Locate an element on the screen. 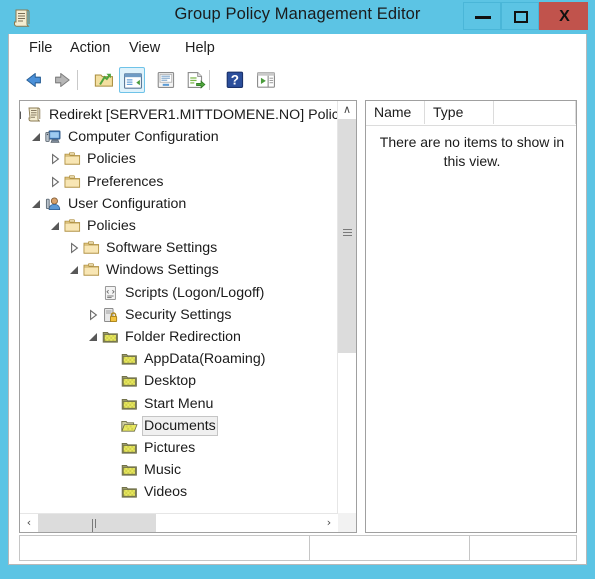 The height and width of the screenshot is (579, 595). minimize-button is located at coordinates (482, 16).